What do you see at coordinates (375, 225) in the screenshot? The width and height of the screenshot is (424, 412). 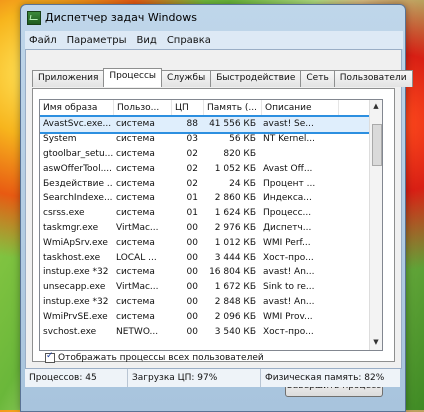 I see `vertical-scrollbar: ▲ ▼` at bounding box center [375, 225].